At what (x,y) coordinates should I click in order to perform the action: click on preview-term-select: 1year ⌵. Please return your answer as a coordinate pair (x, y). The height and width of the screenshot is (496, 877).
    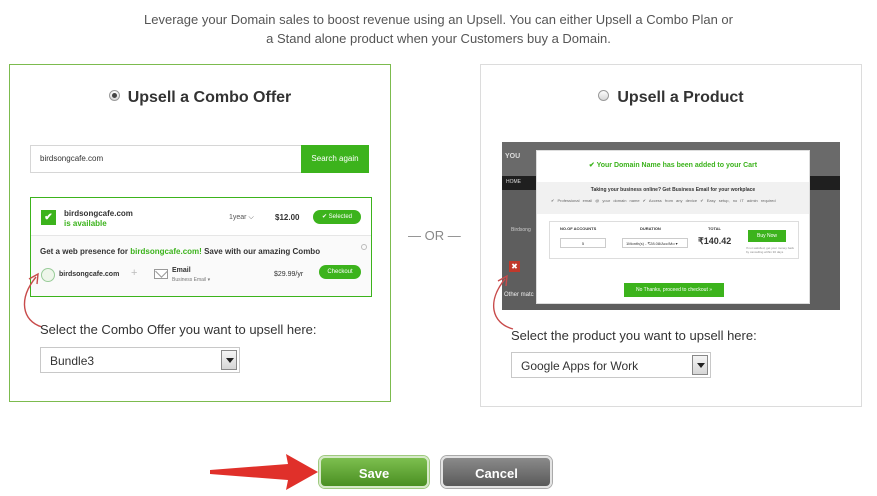
    Looking at the image, I should click on (241, 217).